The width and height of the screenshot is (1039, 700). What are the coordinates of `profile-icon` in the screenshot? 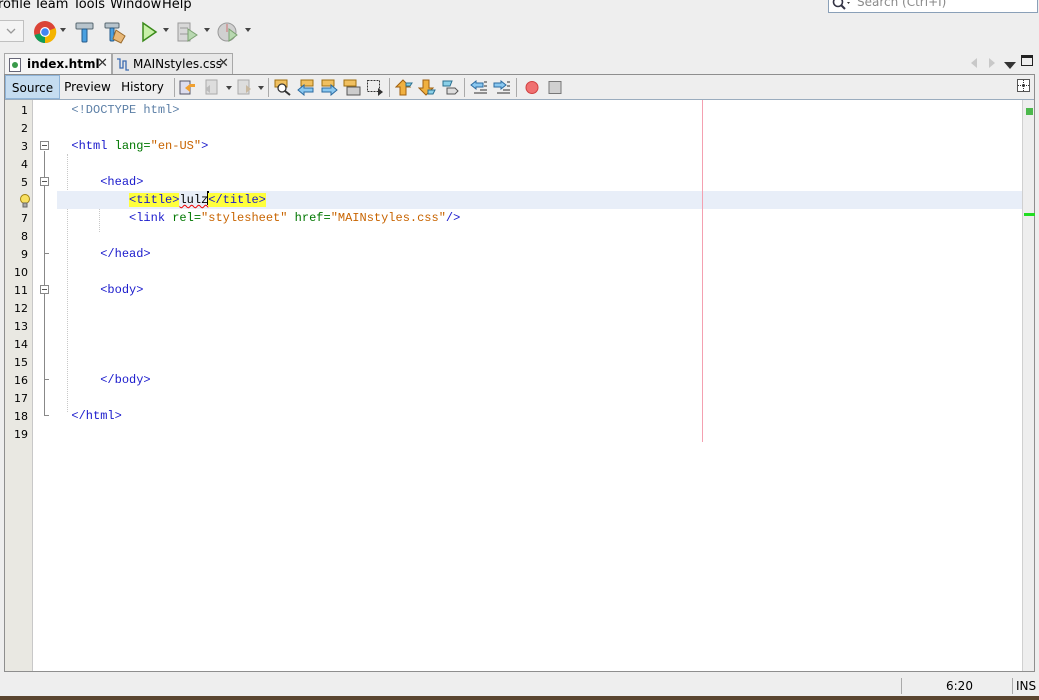 It's located at (228, 32).